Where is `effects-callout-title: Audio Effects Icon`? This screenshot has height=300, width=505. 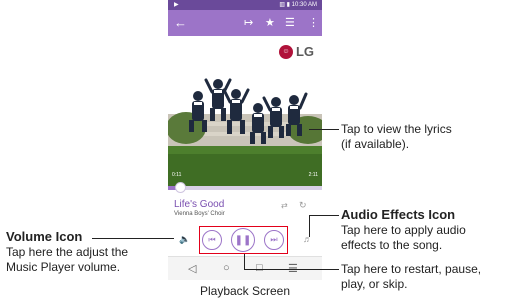
effects-callout-title: Audio Effects Icon is located at coordinates (398, 214).